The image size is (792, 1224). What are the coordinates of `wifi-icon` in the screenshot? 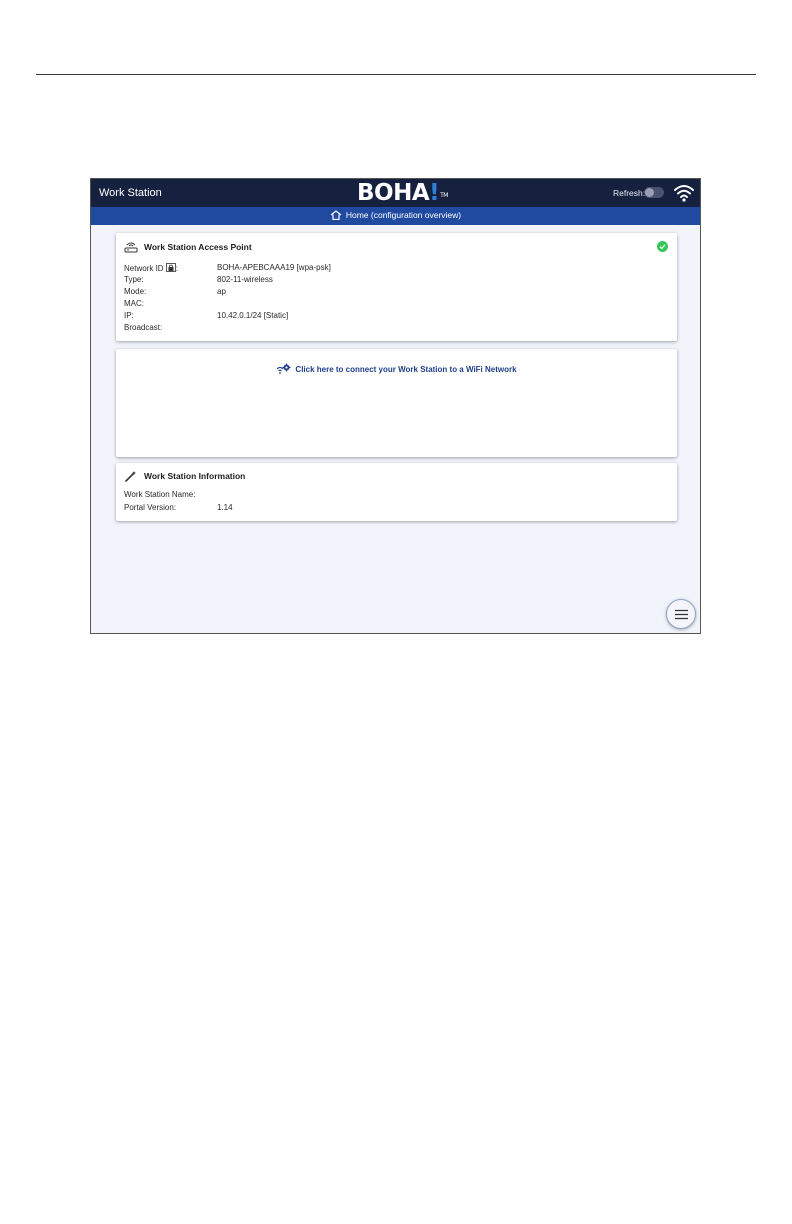 It's located at (684, 193).